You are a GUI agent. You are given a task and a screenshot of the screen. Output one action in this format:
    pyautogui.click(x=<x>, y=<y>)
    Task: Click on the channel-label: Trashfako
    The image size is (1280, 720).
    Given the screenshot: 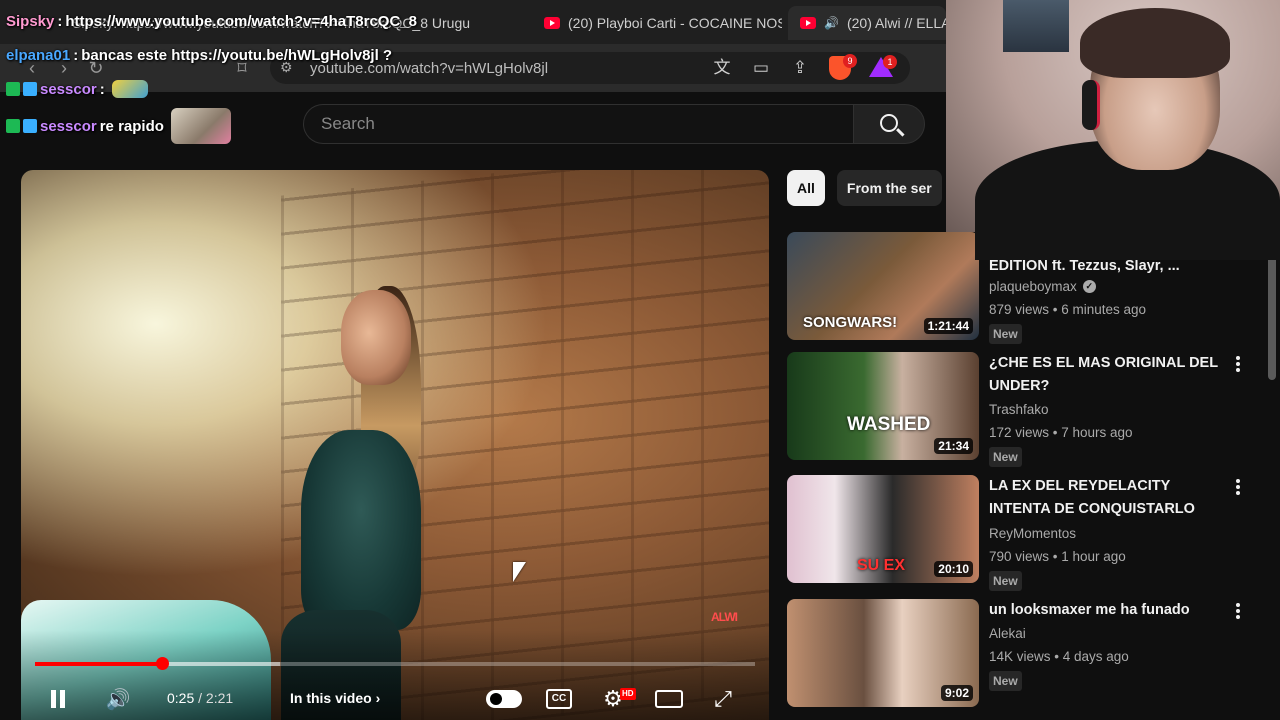 What is the action you would take?
    pyautogui.click(x=1019, y=409)
    